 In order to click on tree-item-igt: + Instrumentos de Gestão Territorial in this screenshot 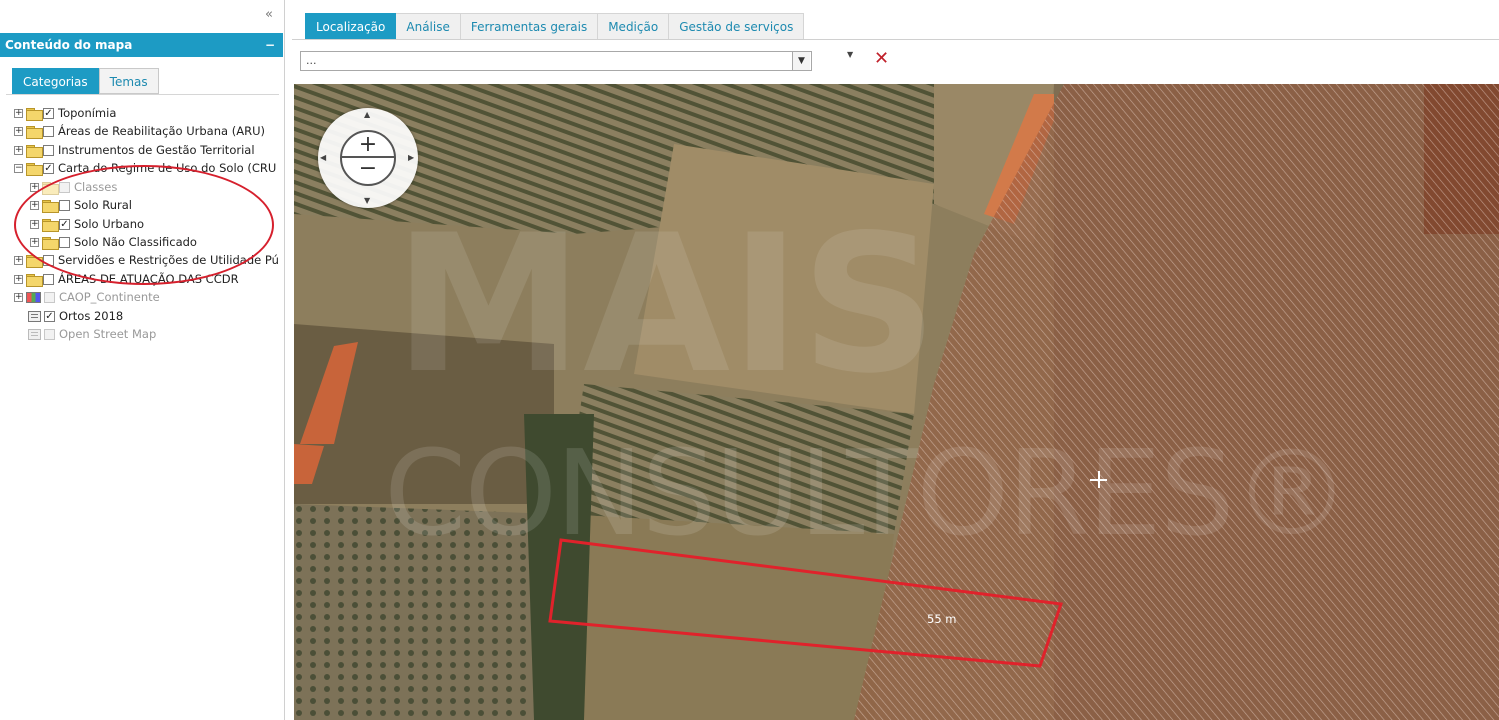, I will do `click(134, 150)`.